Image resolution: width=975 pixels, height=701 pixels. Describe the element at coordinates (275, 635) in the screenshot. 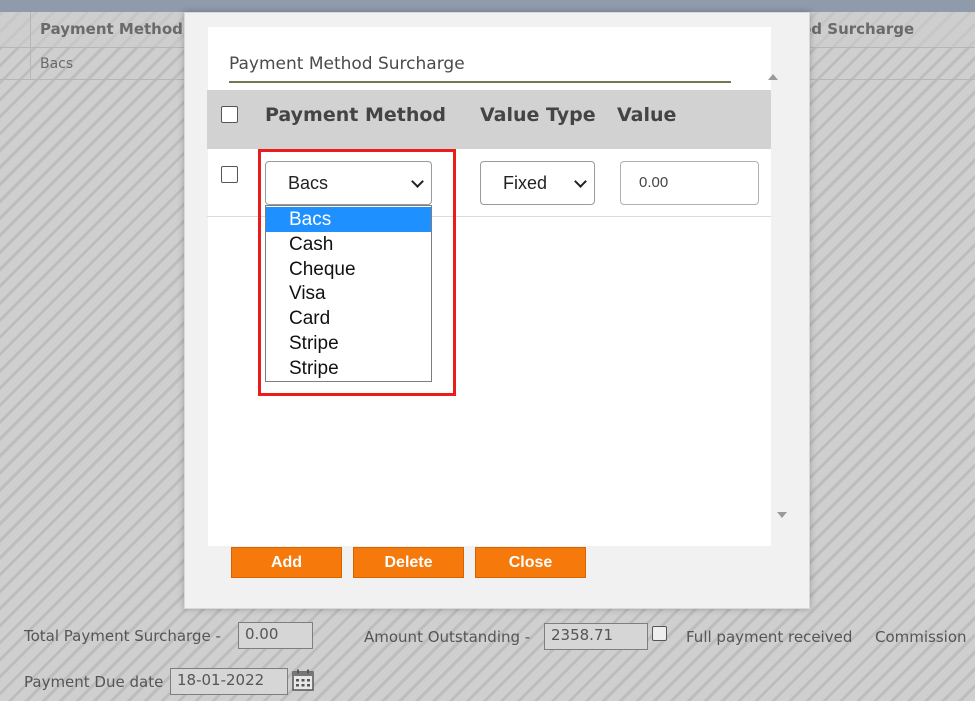

I see `total-surcharge-field: 0.00` at that location.